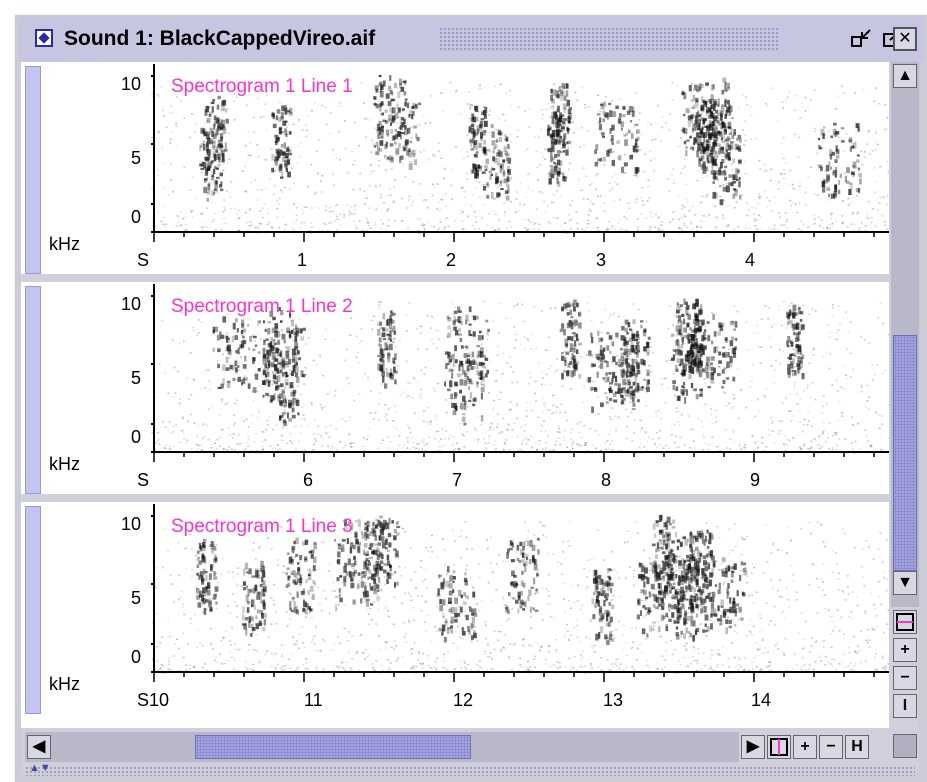 Image resolution: width=927 pixels, height=782 pixels. I want to click on arrow-up-icon: ▲, so click(905, 76).